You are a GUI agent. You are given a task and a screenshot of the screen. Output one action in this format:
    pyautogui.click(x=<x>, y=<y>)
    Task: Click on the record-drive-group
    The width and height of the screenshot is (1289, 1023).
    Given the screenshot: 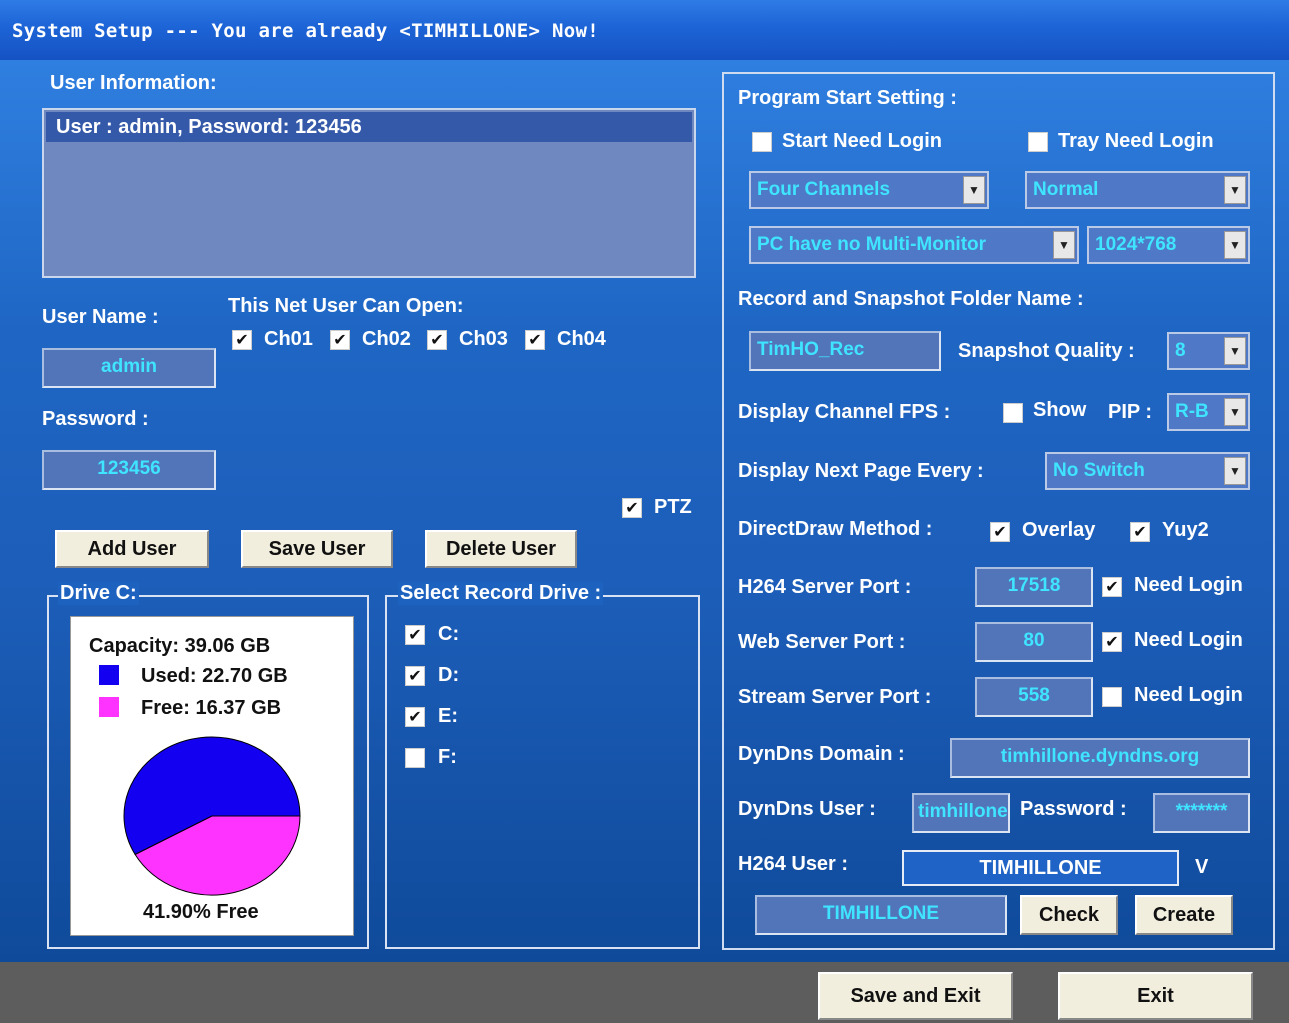 What is the action you would take?
    pyautogui.click(x=542, y=772)
    